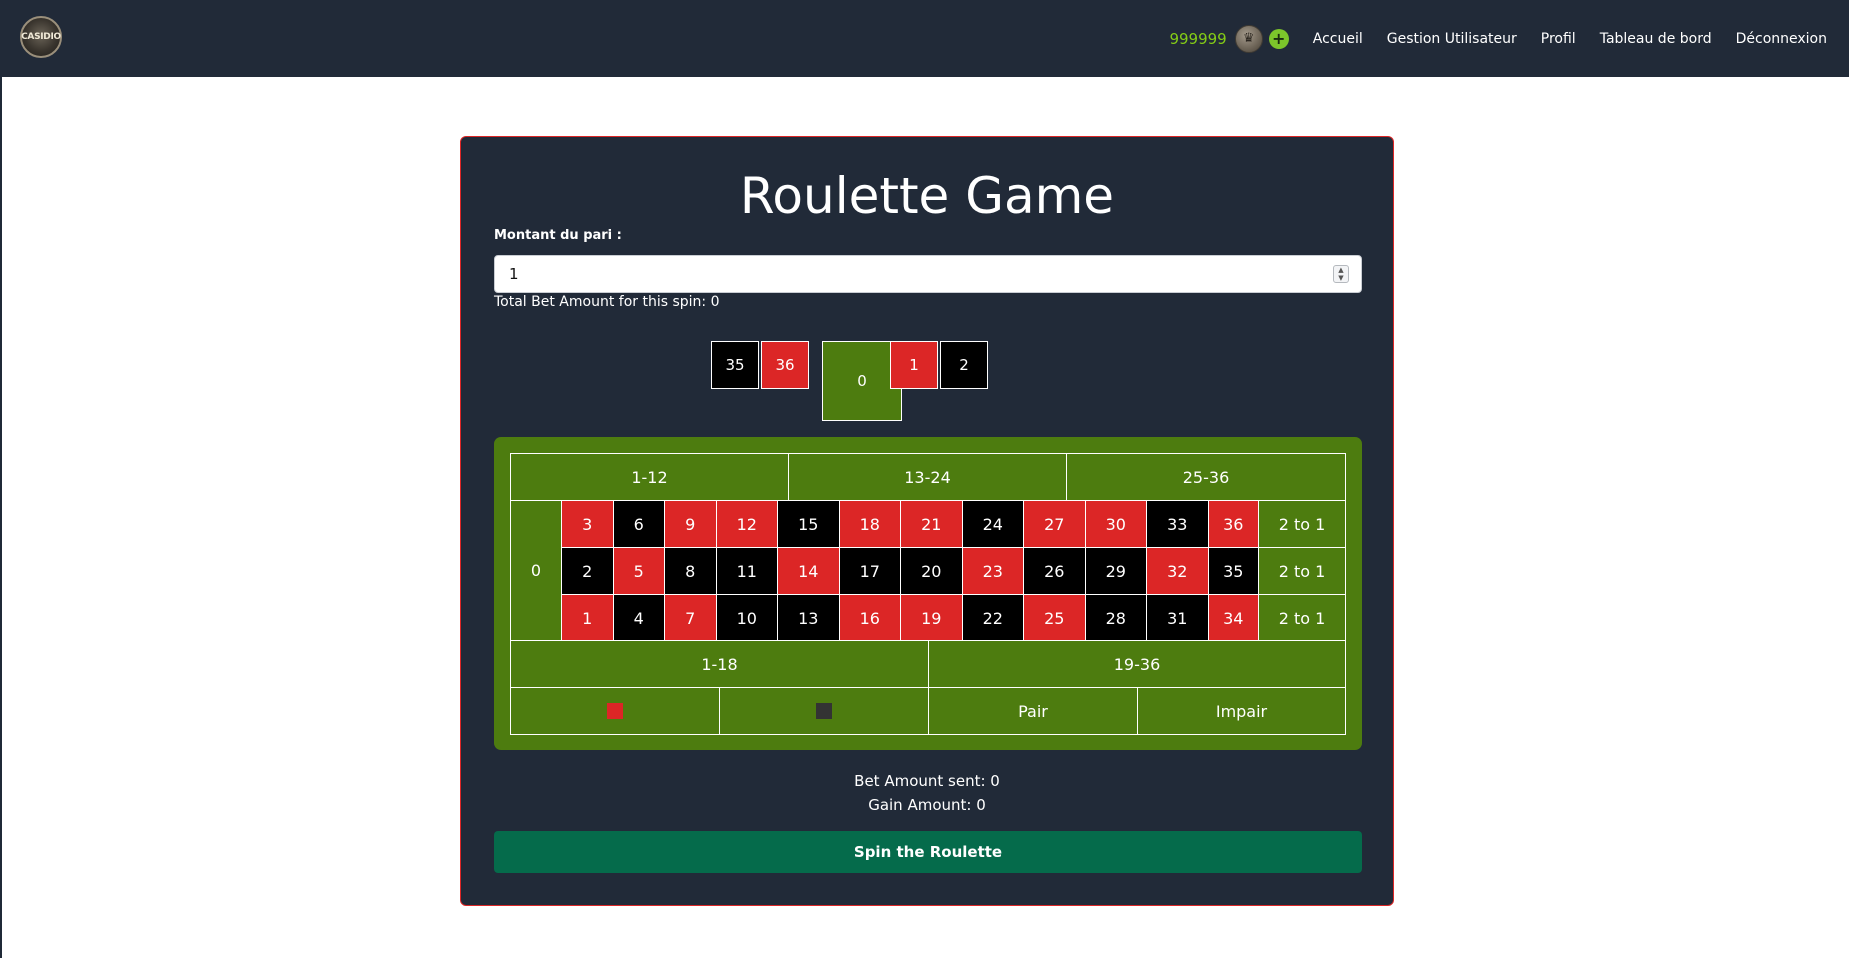 This screenshot has height=958, width=1849. I want to click on column-bet-3: 2 to 1, so click(1302, 618).